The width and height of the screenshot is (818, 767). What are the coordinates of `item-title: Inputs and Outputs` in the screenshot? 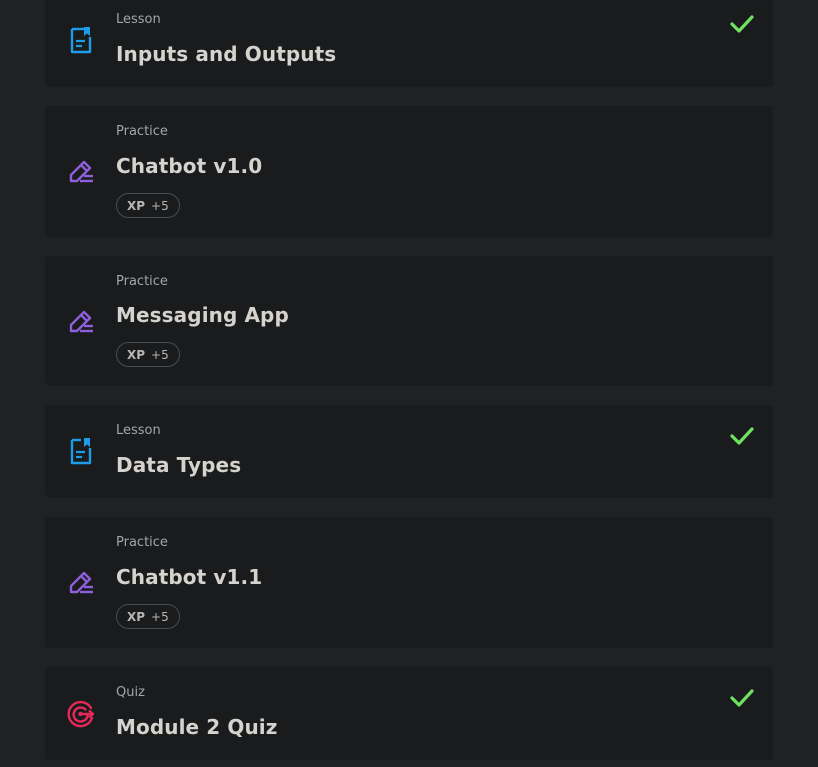 It's located at (226, 54).